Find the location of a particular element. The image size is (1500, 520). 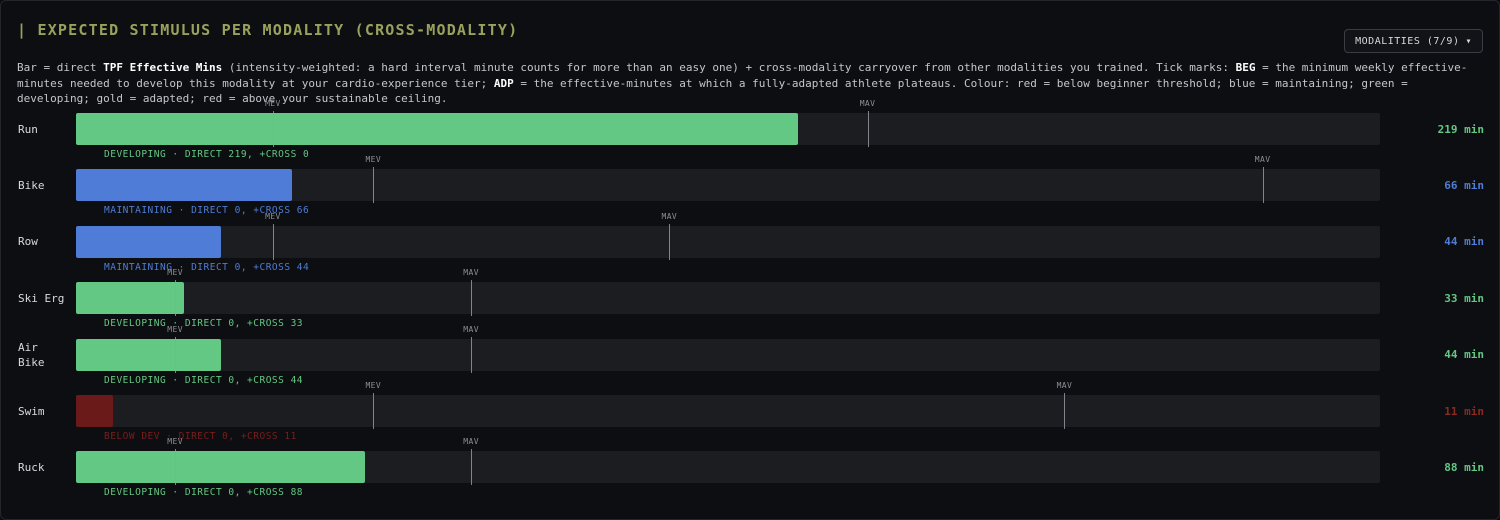

modalities-button-label: MODALITIES (7/9) is located at coordinates (1407, 41).